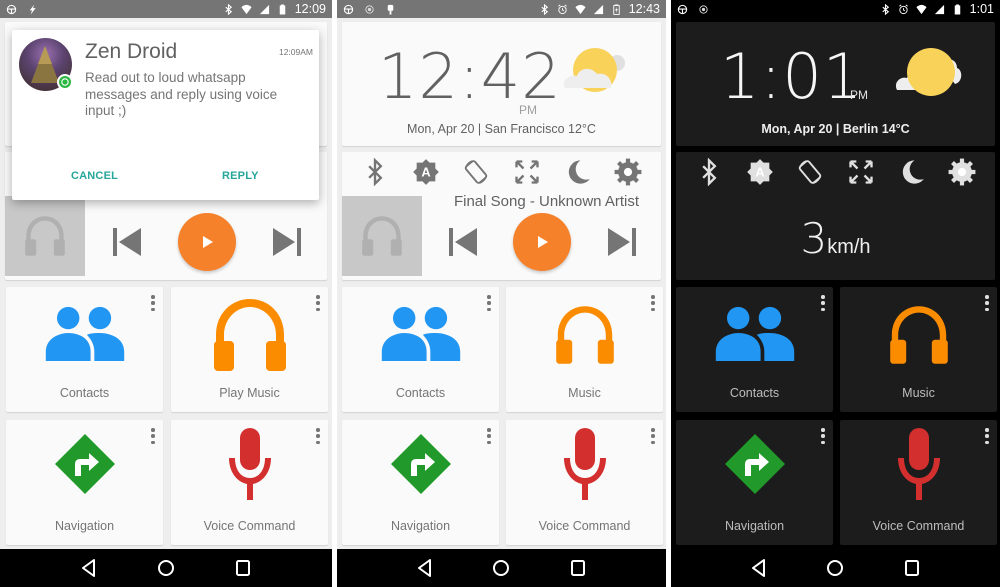 The width and height of the screenshot is (1000, 587). I want to click on tile-label: Contacts, so click(84, 393).